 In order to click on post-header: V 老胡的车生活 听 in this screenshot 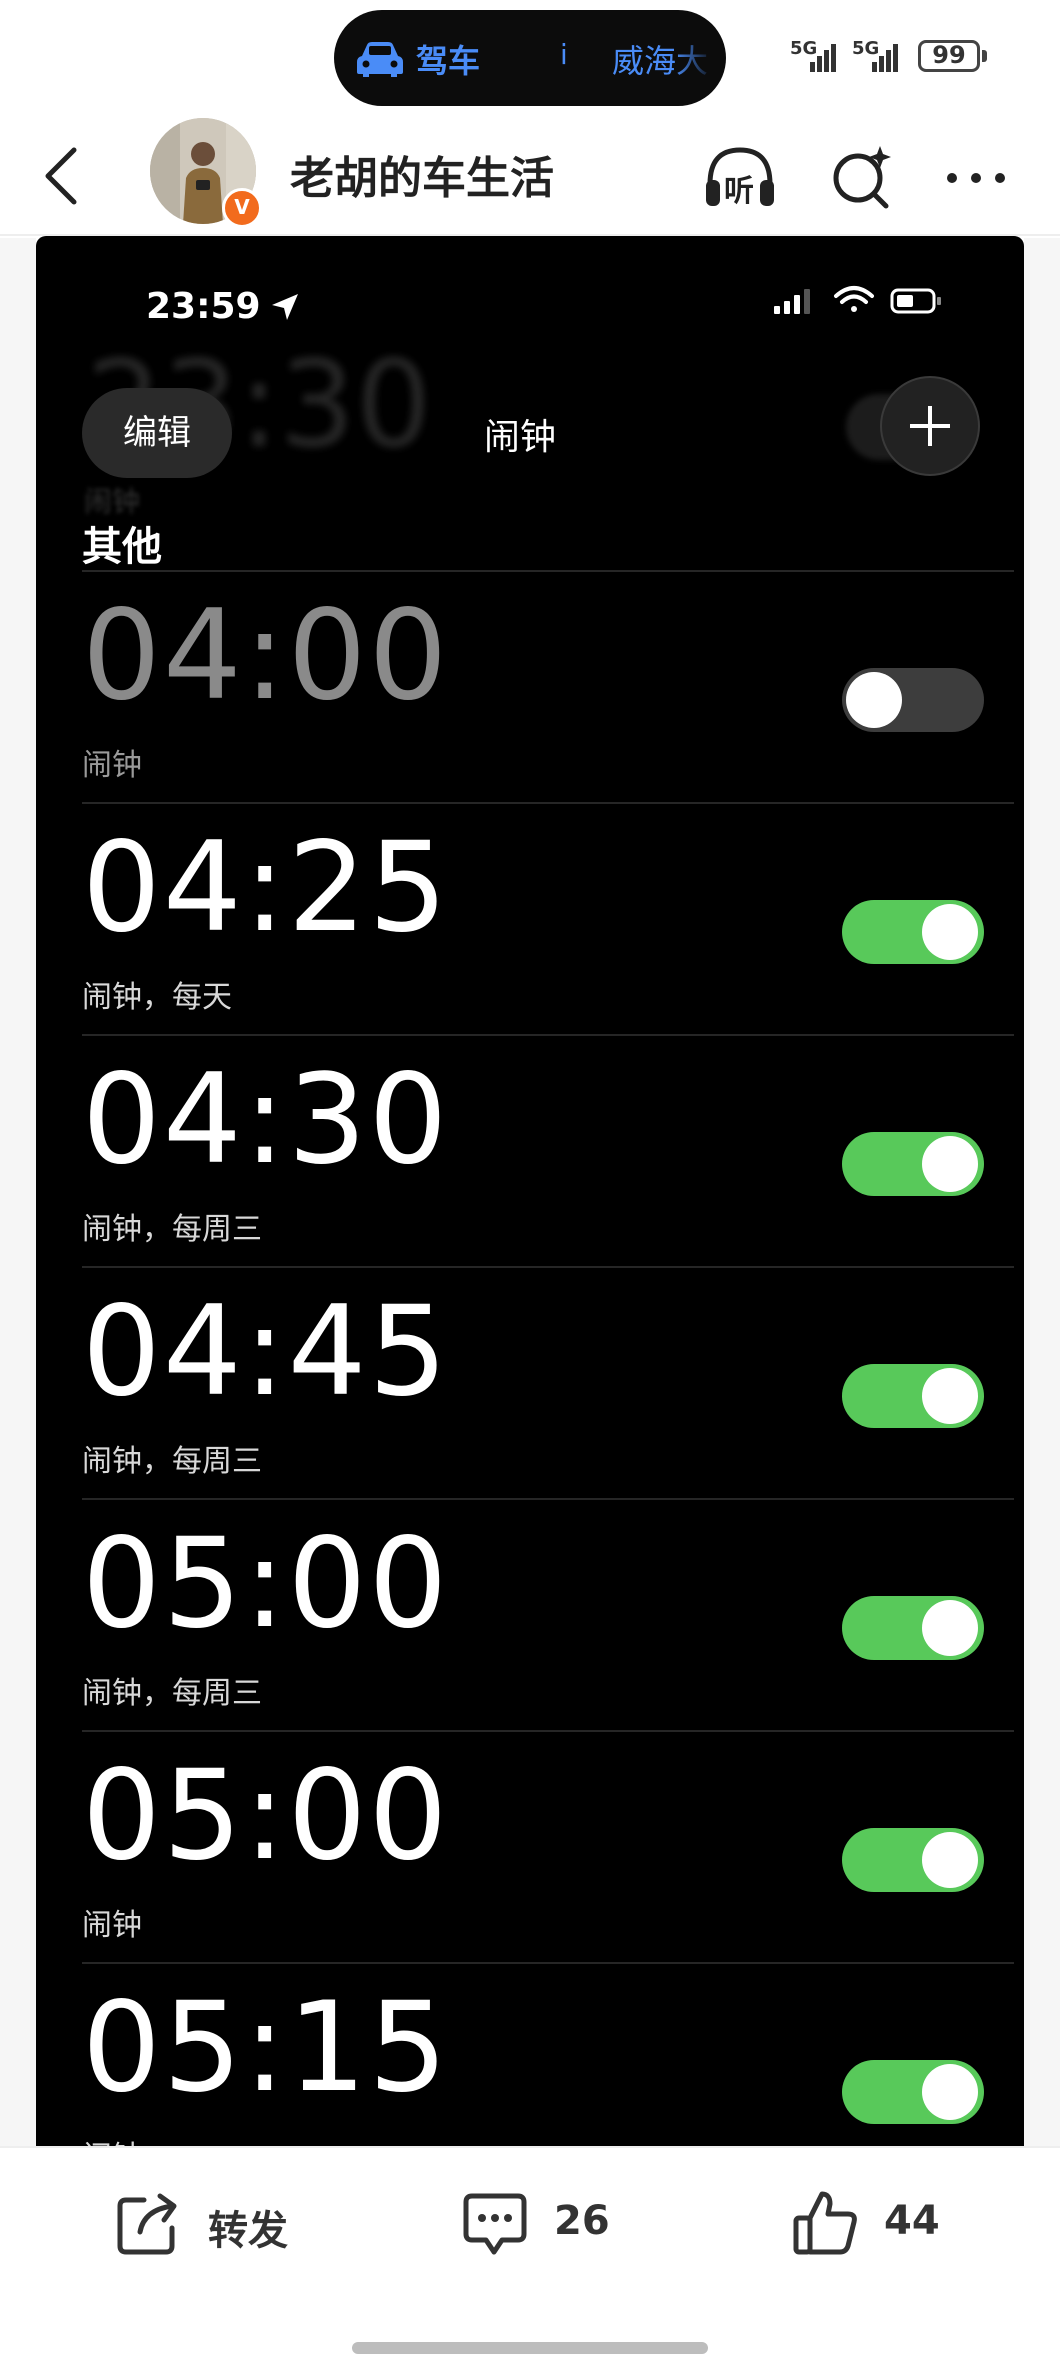, I will do `click(530, 178)`.